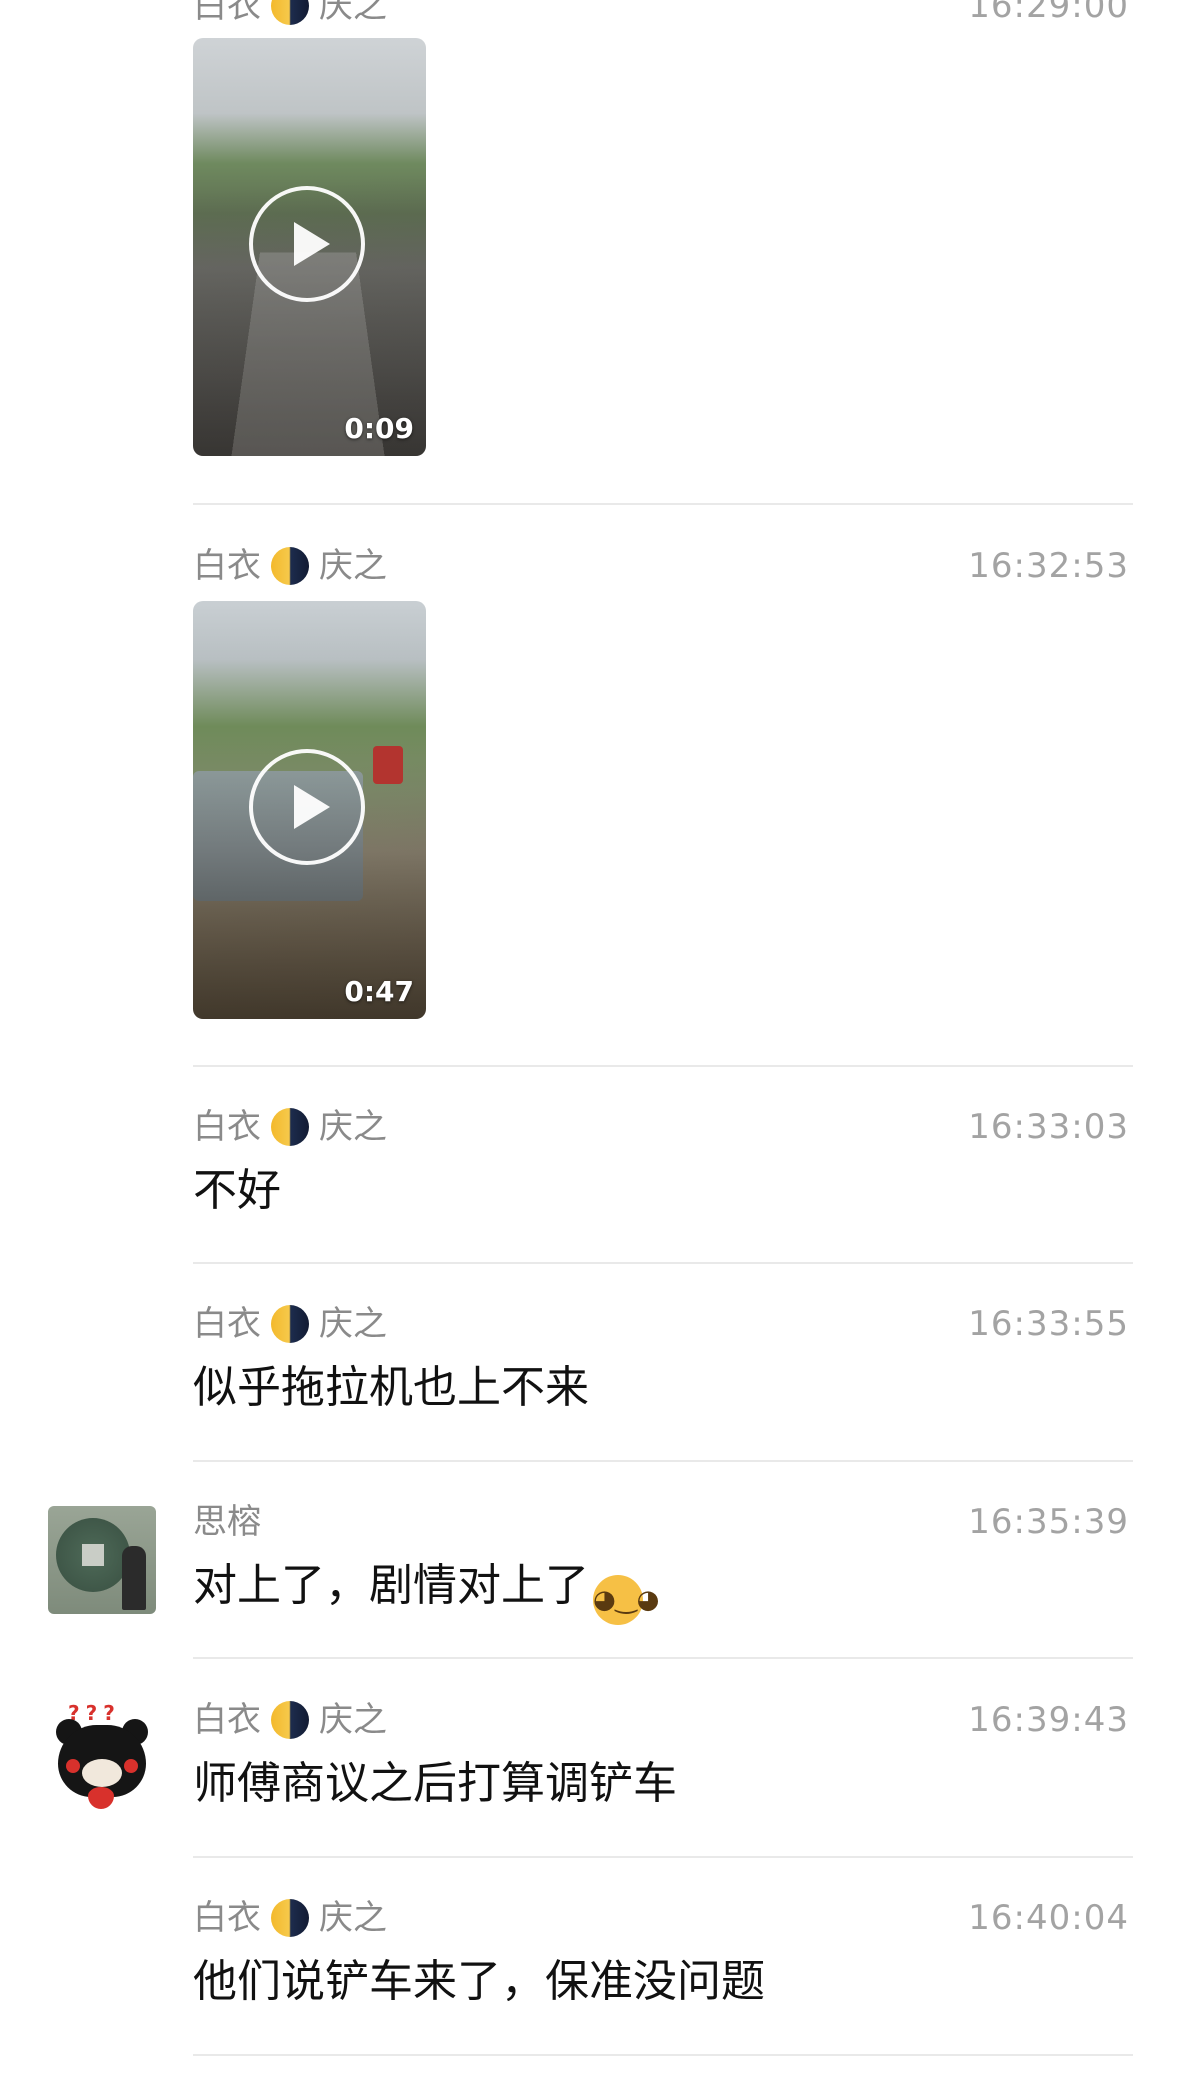  I want to click on bear-muzzle, so click(102, 1773).